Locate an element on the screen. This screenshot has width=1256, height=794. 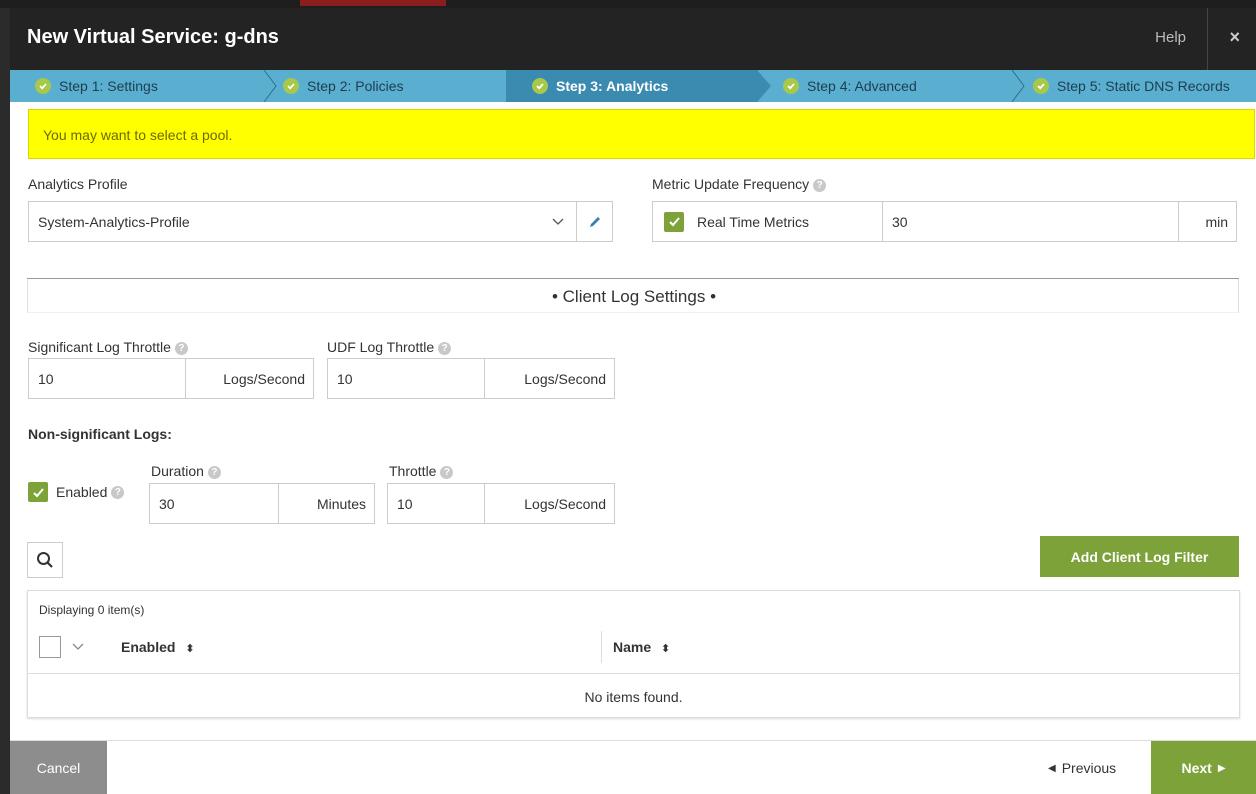
modal-title: New Virtual Service: g-dns is located at coordinates (153, 37).